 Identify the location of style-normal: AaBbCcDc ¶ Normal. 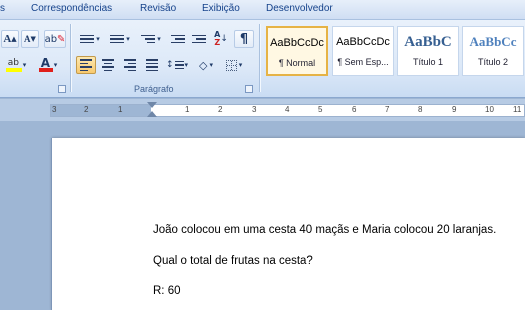
(297, 51).